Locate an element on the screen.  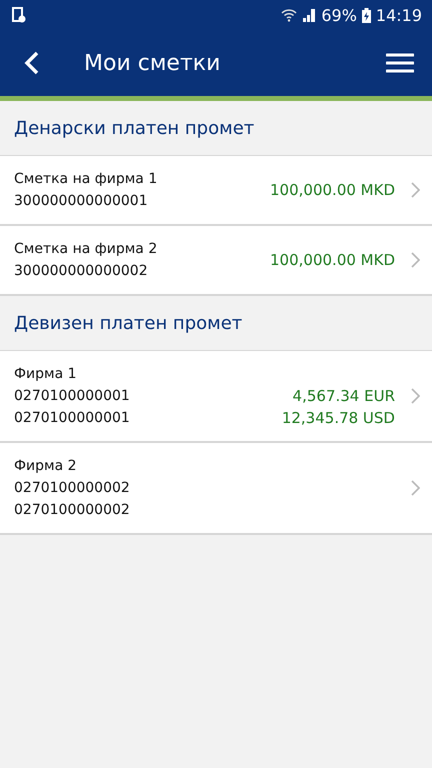
signal-icon is located at coordinates (309, 15).